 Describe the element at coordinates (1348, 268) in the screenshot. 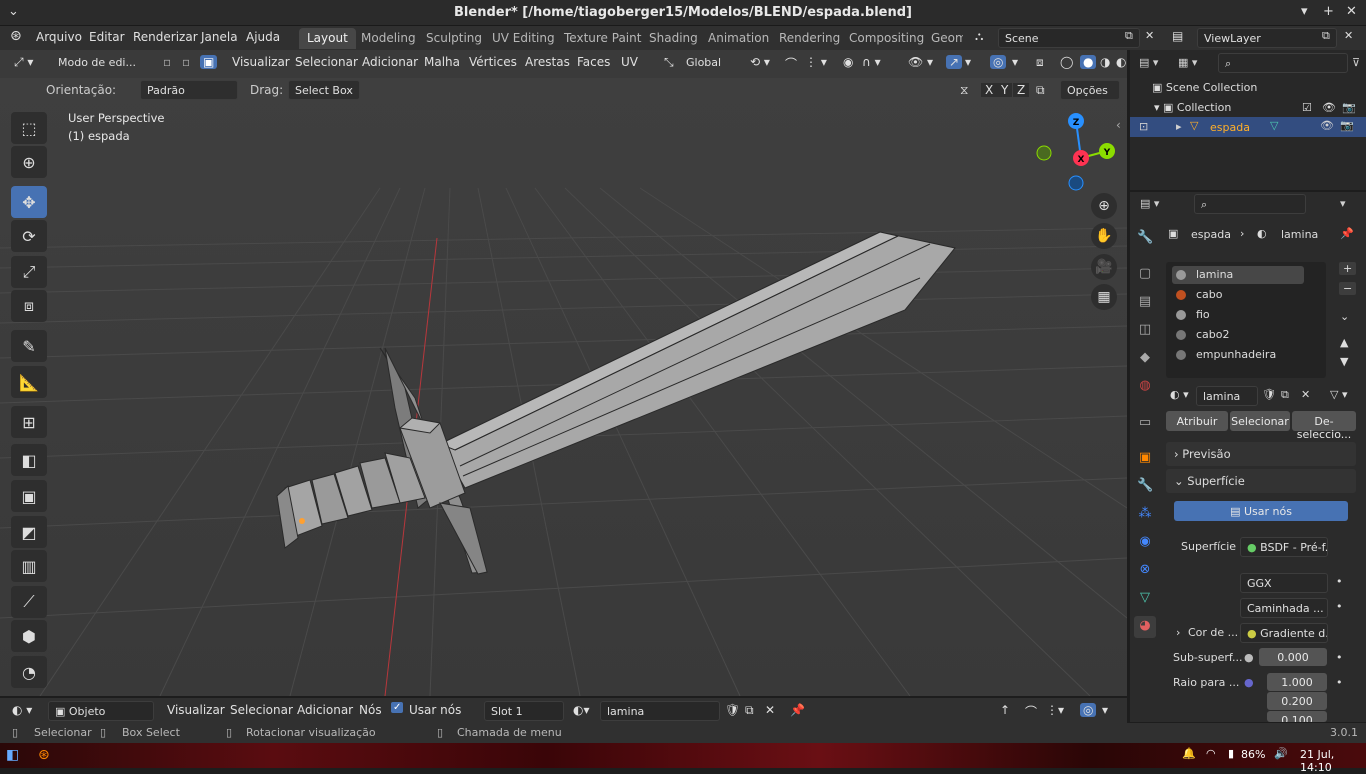

I see `add-slot-button: +` at that location.